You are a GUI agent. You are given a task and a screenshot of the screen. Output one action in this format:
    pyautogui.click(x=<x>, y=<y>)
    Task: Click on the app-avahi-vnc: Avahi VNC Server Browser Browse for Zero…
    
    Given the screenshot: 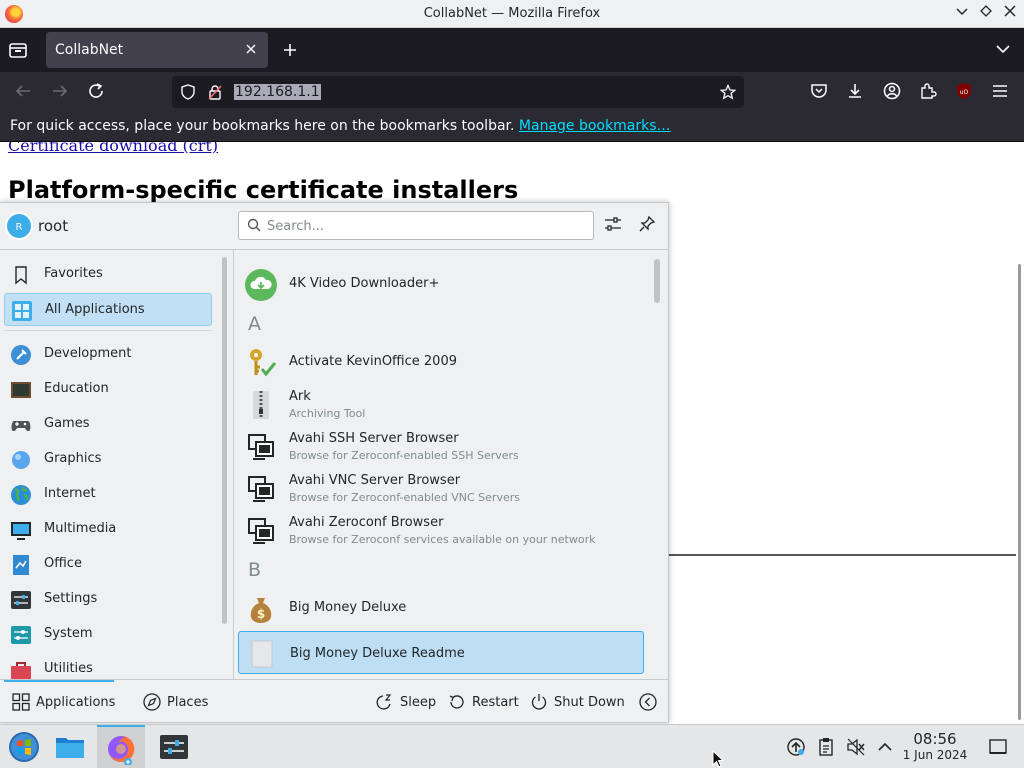 What is the action you would take?
    pyautogui.click(x=441, y=487)
    